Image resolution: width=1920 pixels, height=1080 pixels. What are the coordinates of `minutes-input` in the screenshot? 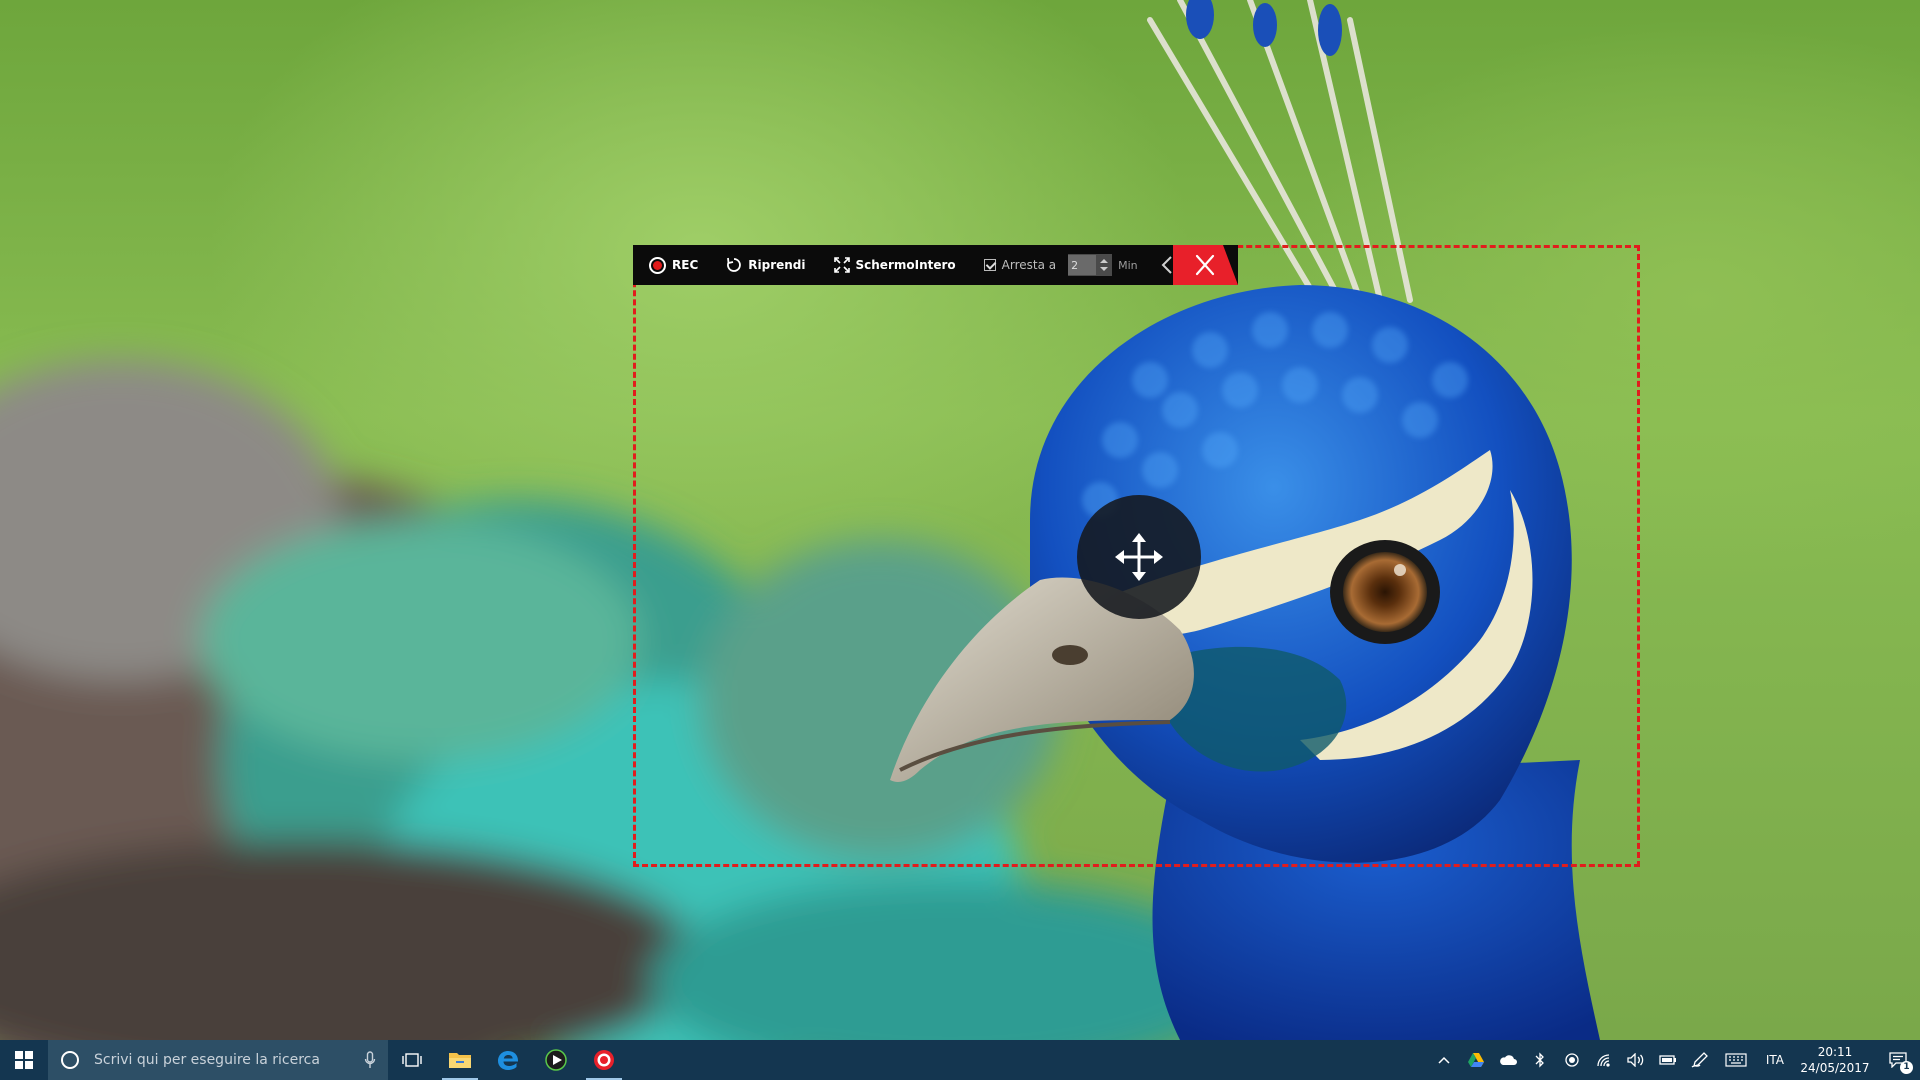 It's located at (1082, 265).